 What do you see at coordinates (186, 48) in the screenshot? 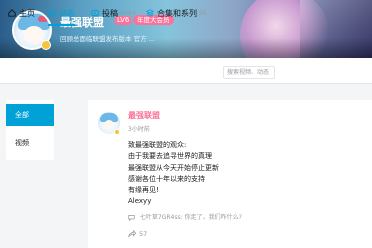
I see `banner-shade` at bounding box center [186, 48].